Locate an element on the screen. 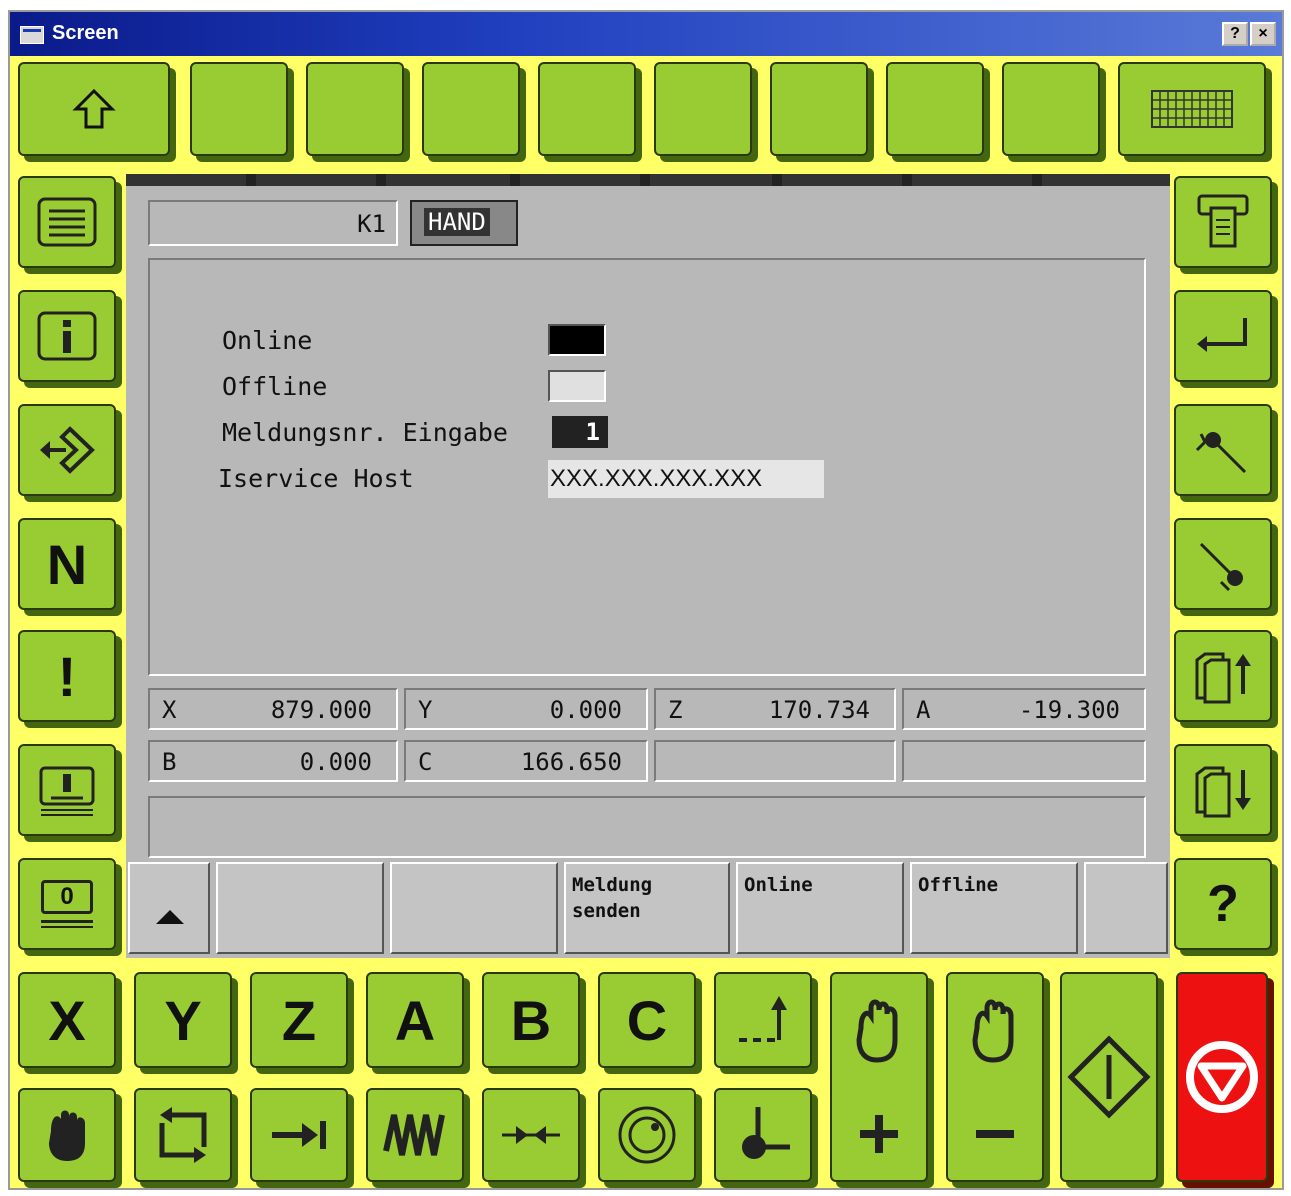 The width and height of the screenshot is (1291, 1196). start-diamond-icon is located at coordinates (1109, 1077).